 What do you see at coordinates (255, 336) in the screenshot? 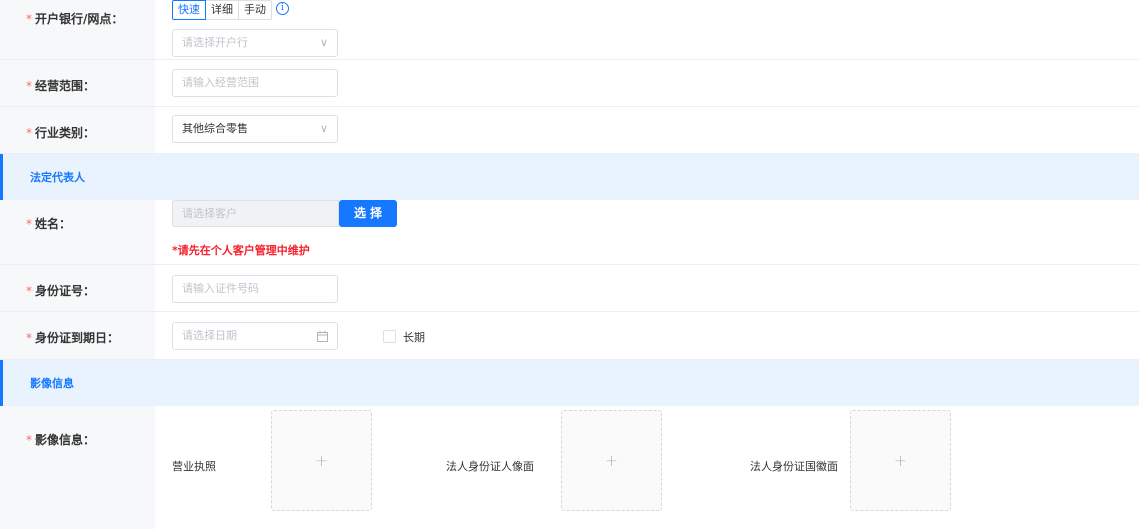
I see `id-expiry-date-picker: 请选择日期` at bounding box center [255, 336].